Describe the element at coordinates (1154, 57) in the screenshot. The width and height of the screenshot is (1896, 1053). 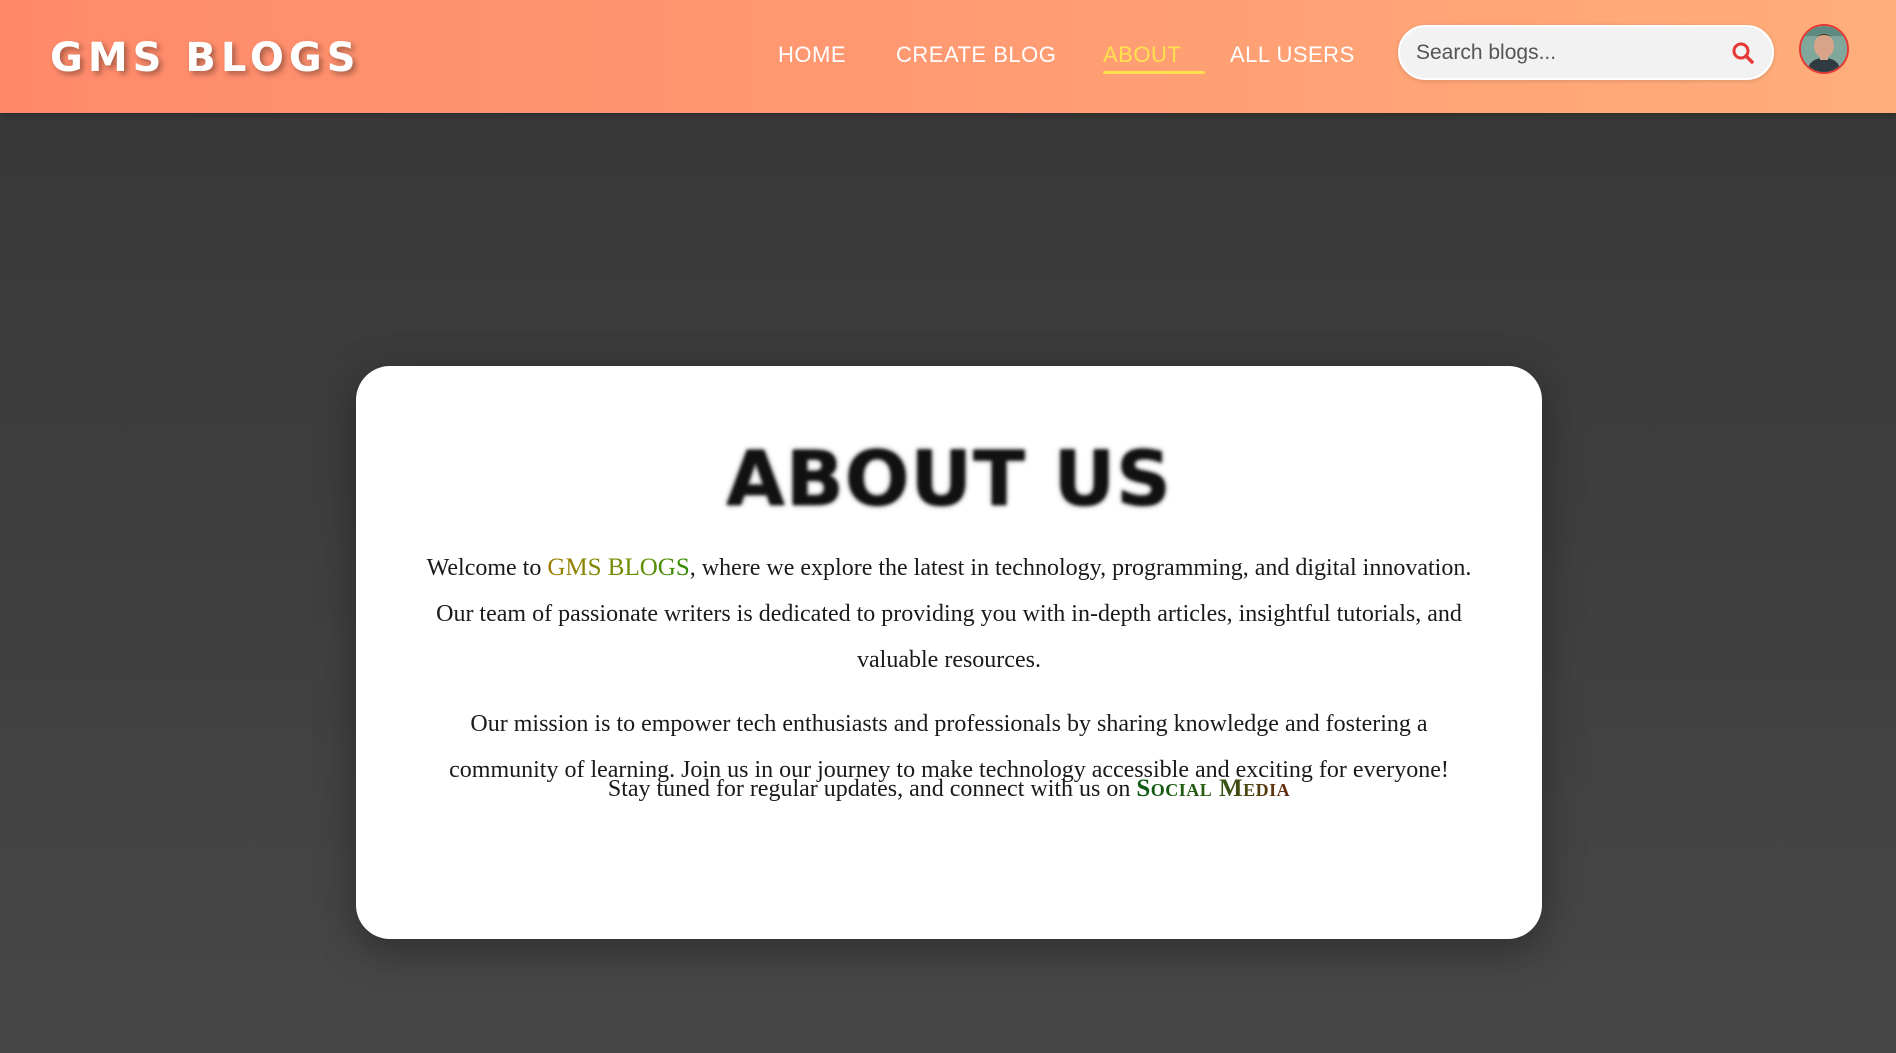
I see `nav-about: ABOUT` at that location.